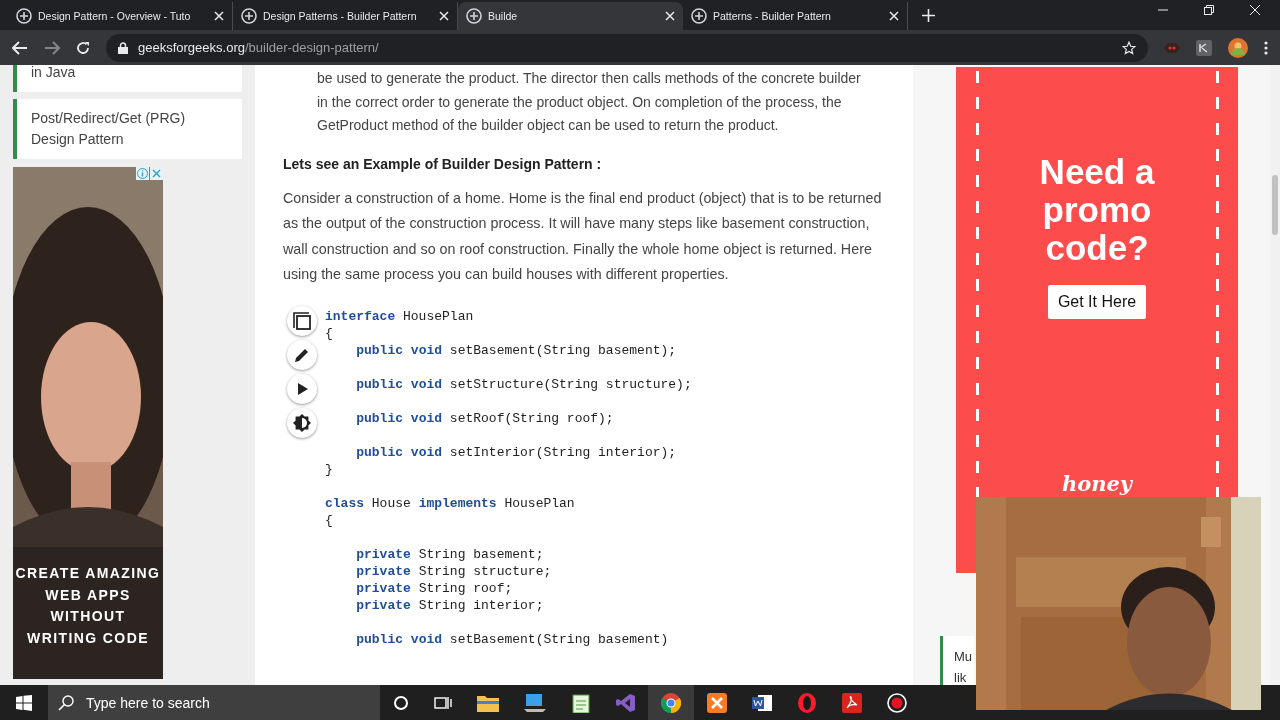  I want to click on sidebar-link: Post/Redirect/Get (PRG) Design Pattern, so click(127, 129).